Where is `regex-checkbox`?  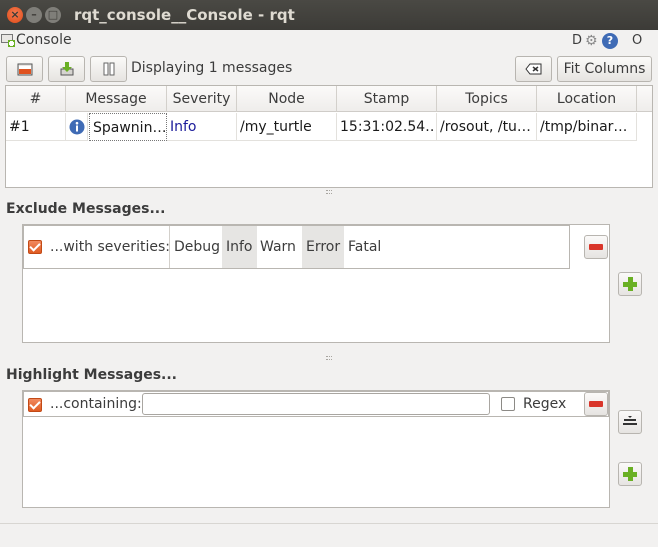
regex-checkbox is located at coordinates (508, 404).